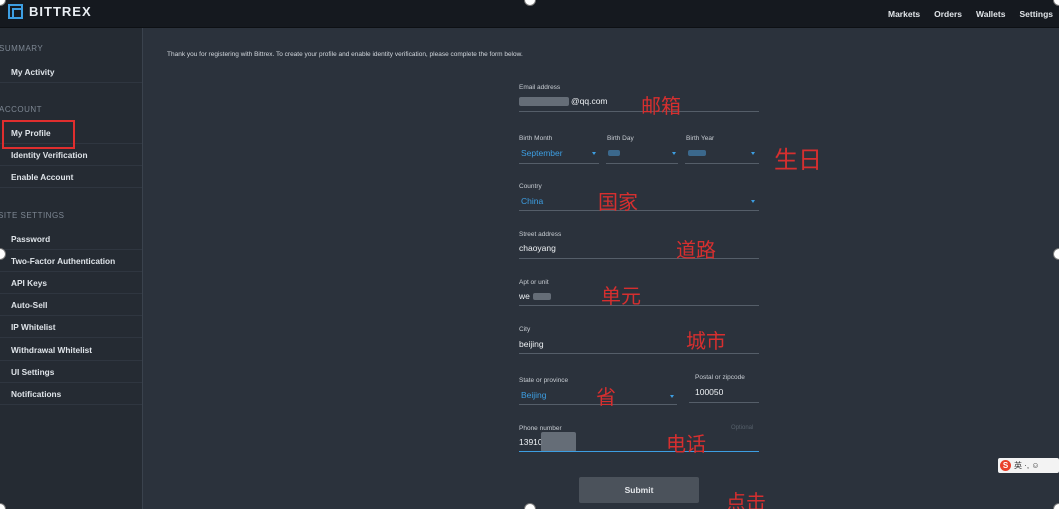 The height and width of the screenshot is (509, 1059). I want to click on resize-handle-bottom, so click(530, 506).